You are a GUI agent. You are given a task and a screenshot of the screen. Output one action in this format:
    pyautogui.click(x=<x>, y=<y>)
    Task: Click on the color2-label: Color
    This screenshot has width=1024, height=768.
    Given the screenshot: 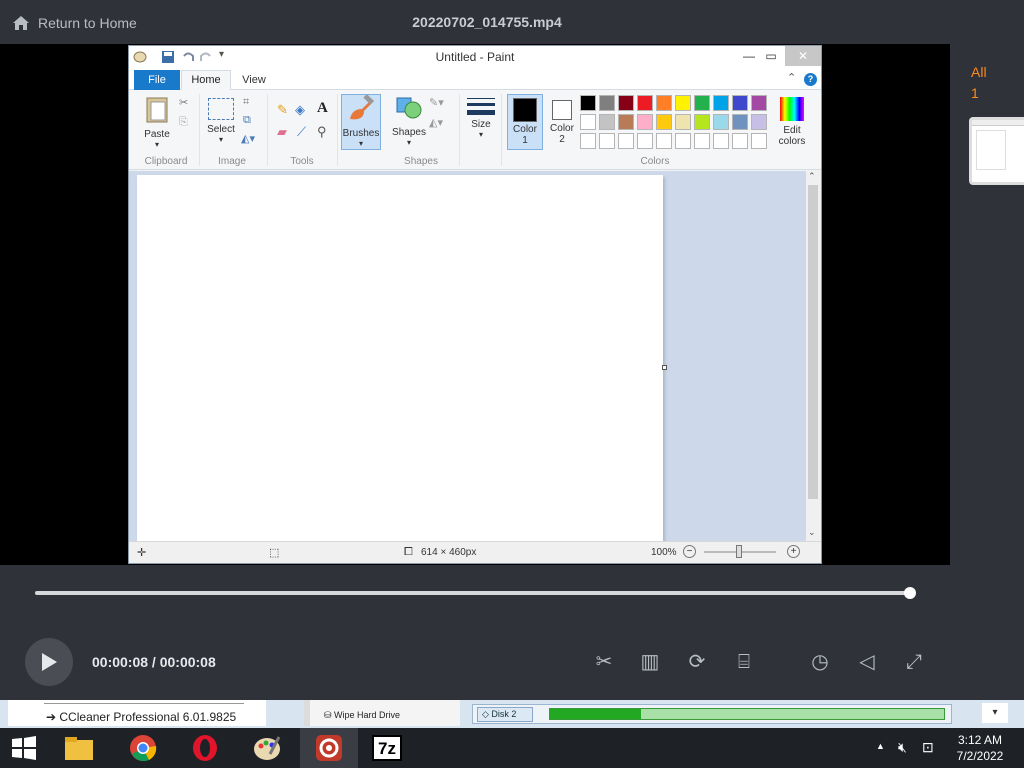 What is the action you would take?
    pyautogui.click(x=562, y=128)
    